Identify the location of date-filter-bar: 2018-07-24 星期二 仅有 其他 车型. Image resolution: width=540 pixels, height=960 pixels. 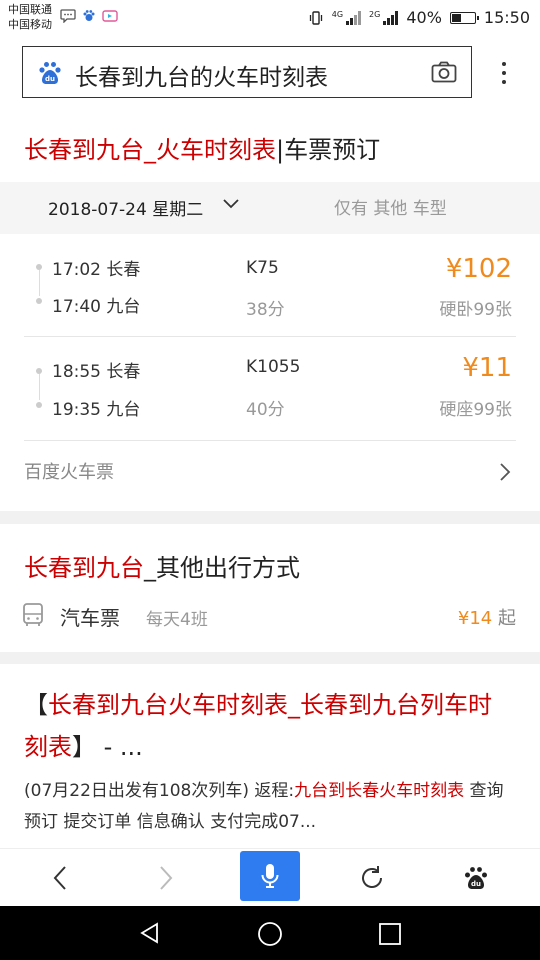
(270, 208).